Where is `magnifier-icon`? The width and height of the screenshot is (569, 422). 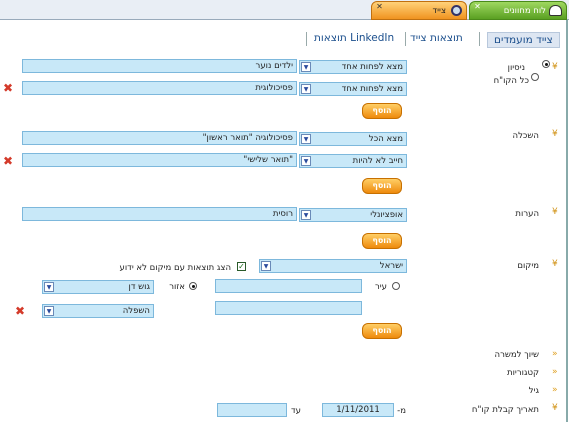
magnifier-icon is located at coordinates (456, 10).